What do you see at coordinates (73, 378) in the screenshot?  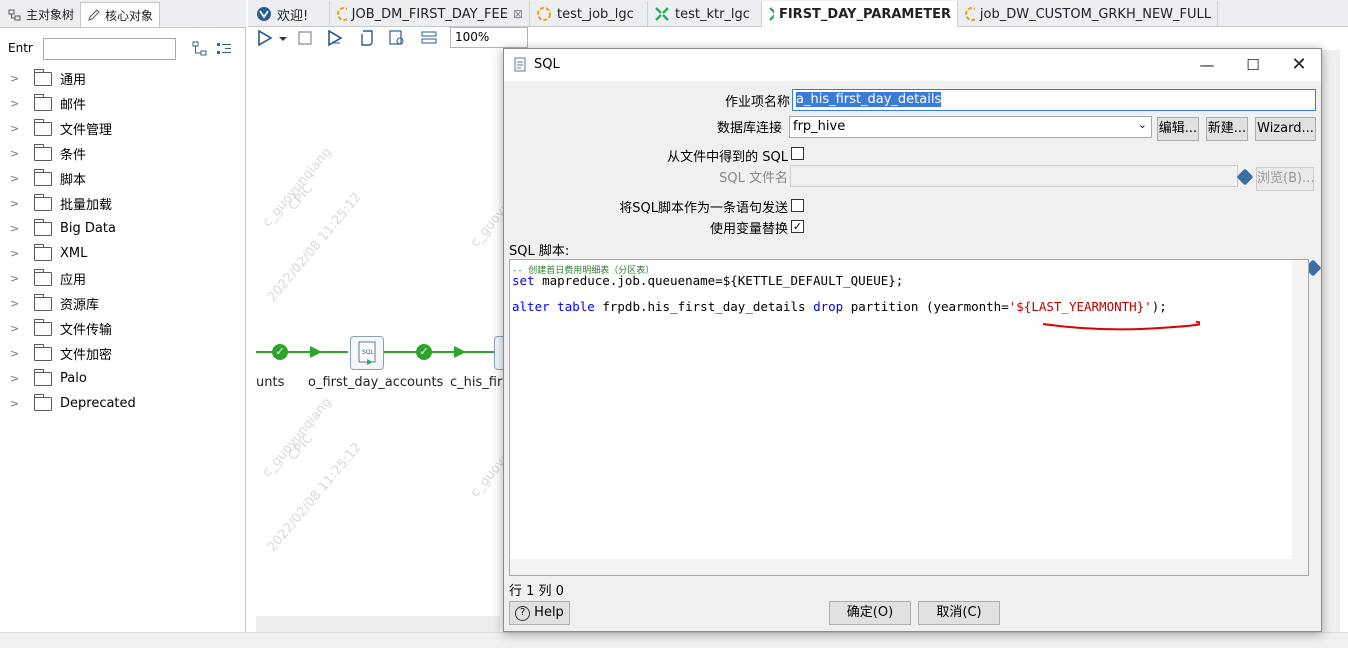 I see `tree-item-label: Palo` at bounding box center [73, 378].